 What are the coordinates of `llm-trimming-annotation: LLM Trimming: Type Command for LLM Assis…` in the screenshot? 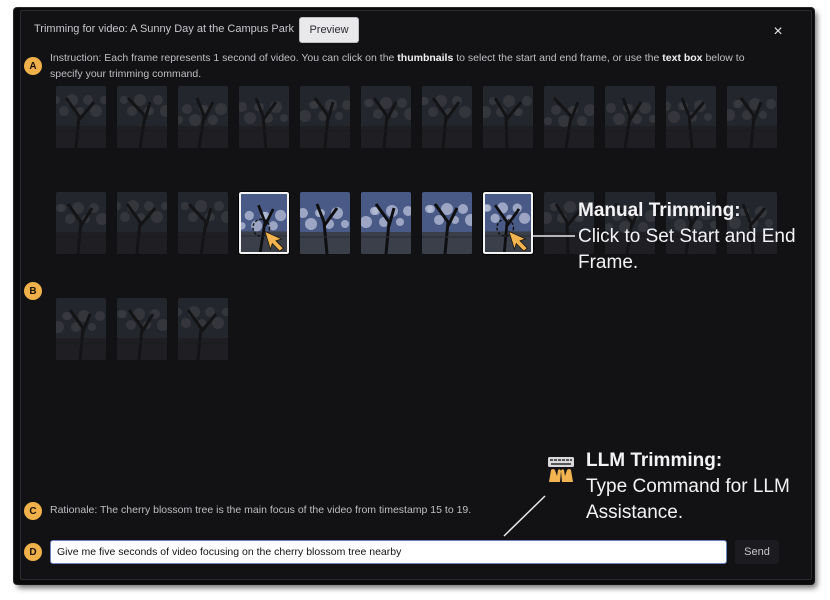 It's located at (696, 487).